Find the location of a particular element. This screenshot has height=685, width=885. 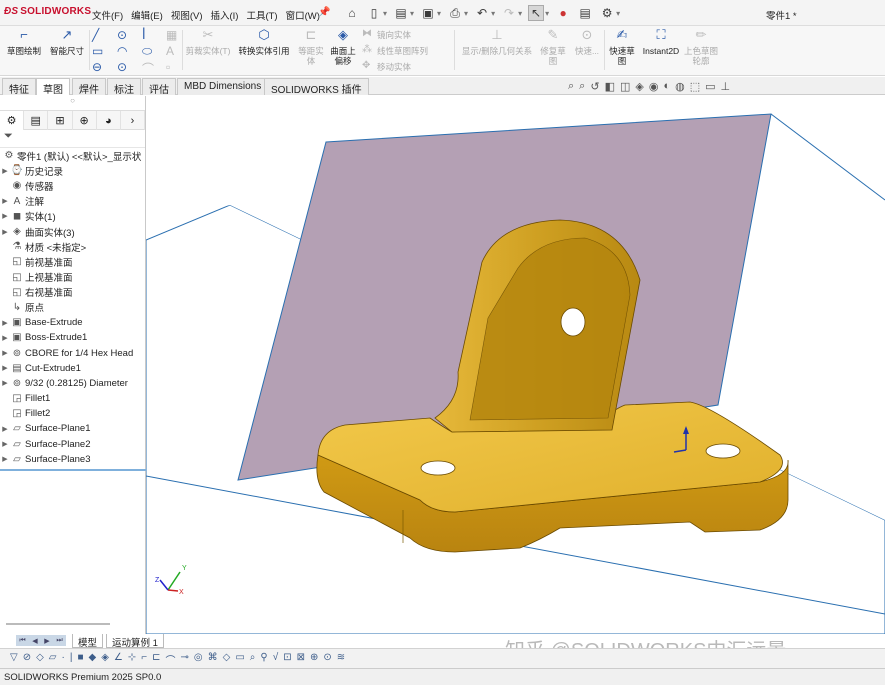

tree-item: ◲ Fillet1 is located at coordinates (72, 398).